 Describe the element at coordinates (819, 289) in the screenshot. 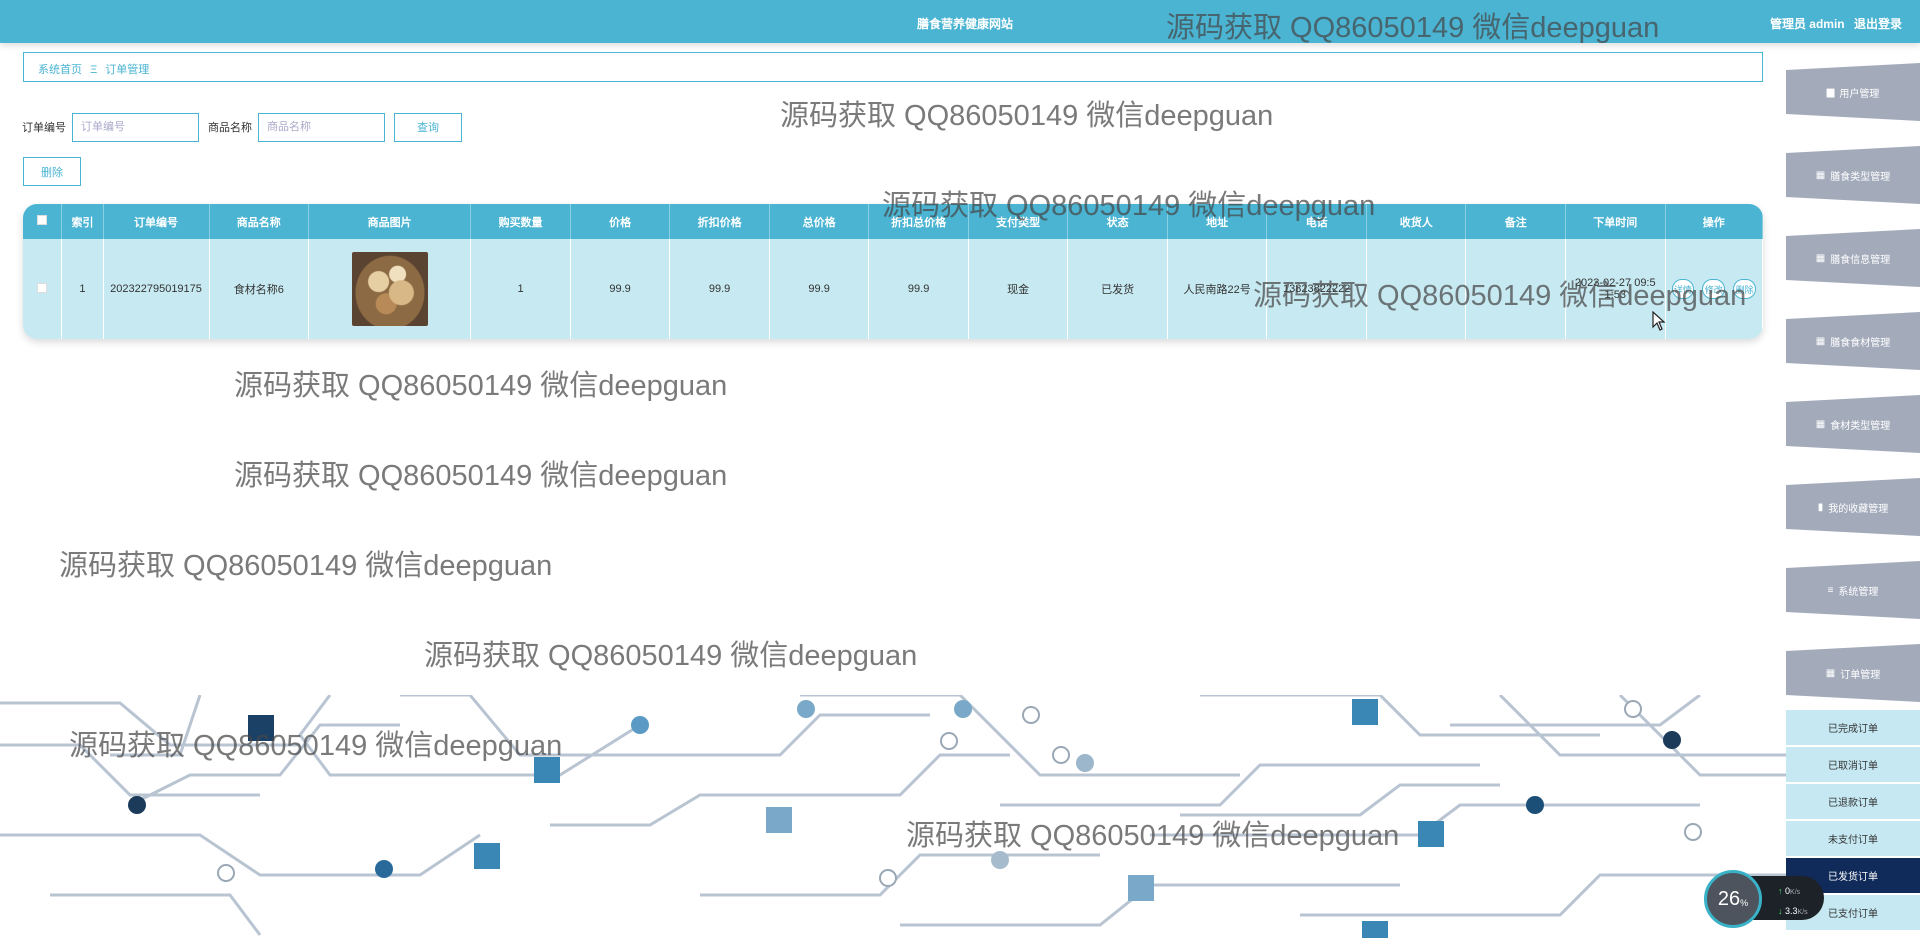

I see `cell-total-price: 99.9` at that location.